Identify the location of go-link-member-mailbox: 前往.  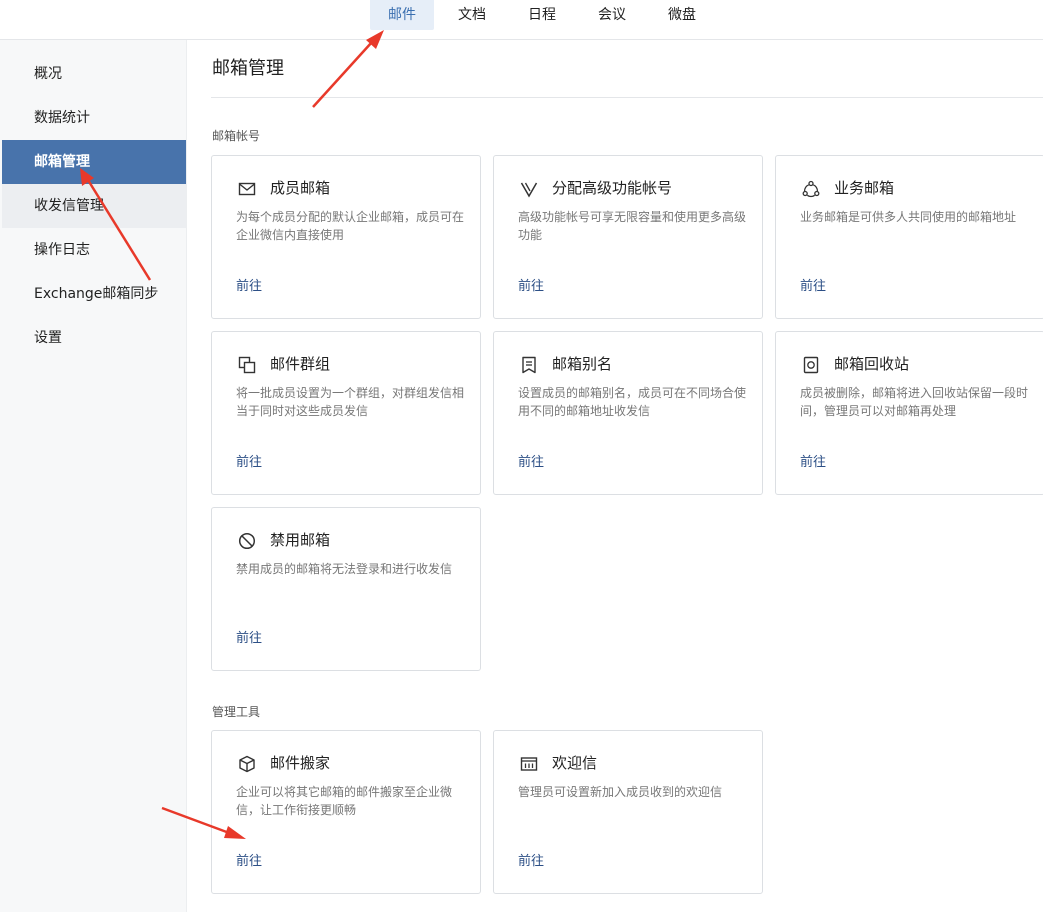
(249, 287).